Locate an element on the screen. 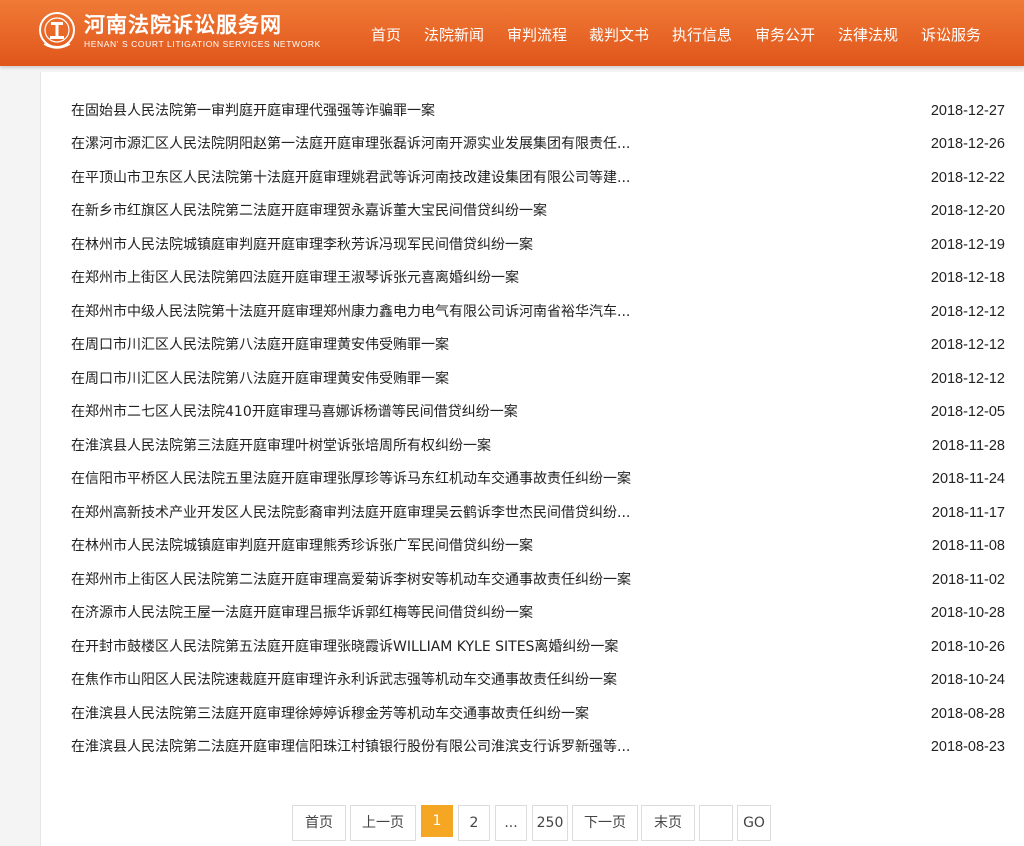 The width and height of the screenshot is (1024, 846). list-item: 在固始县人民法院第一审判庭开庭审理代强强等诈骗罪一案 2018-12-27 is located at coordinates (538, 111).